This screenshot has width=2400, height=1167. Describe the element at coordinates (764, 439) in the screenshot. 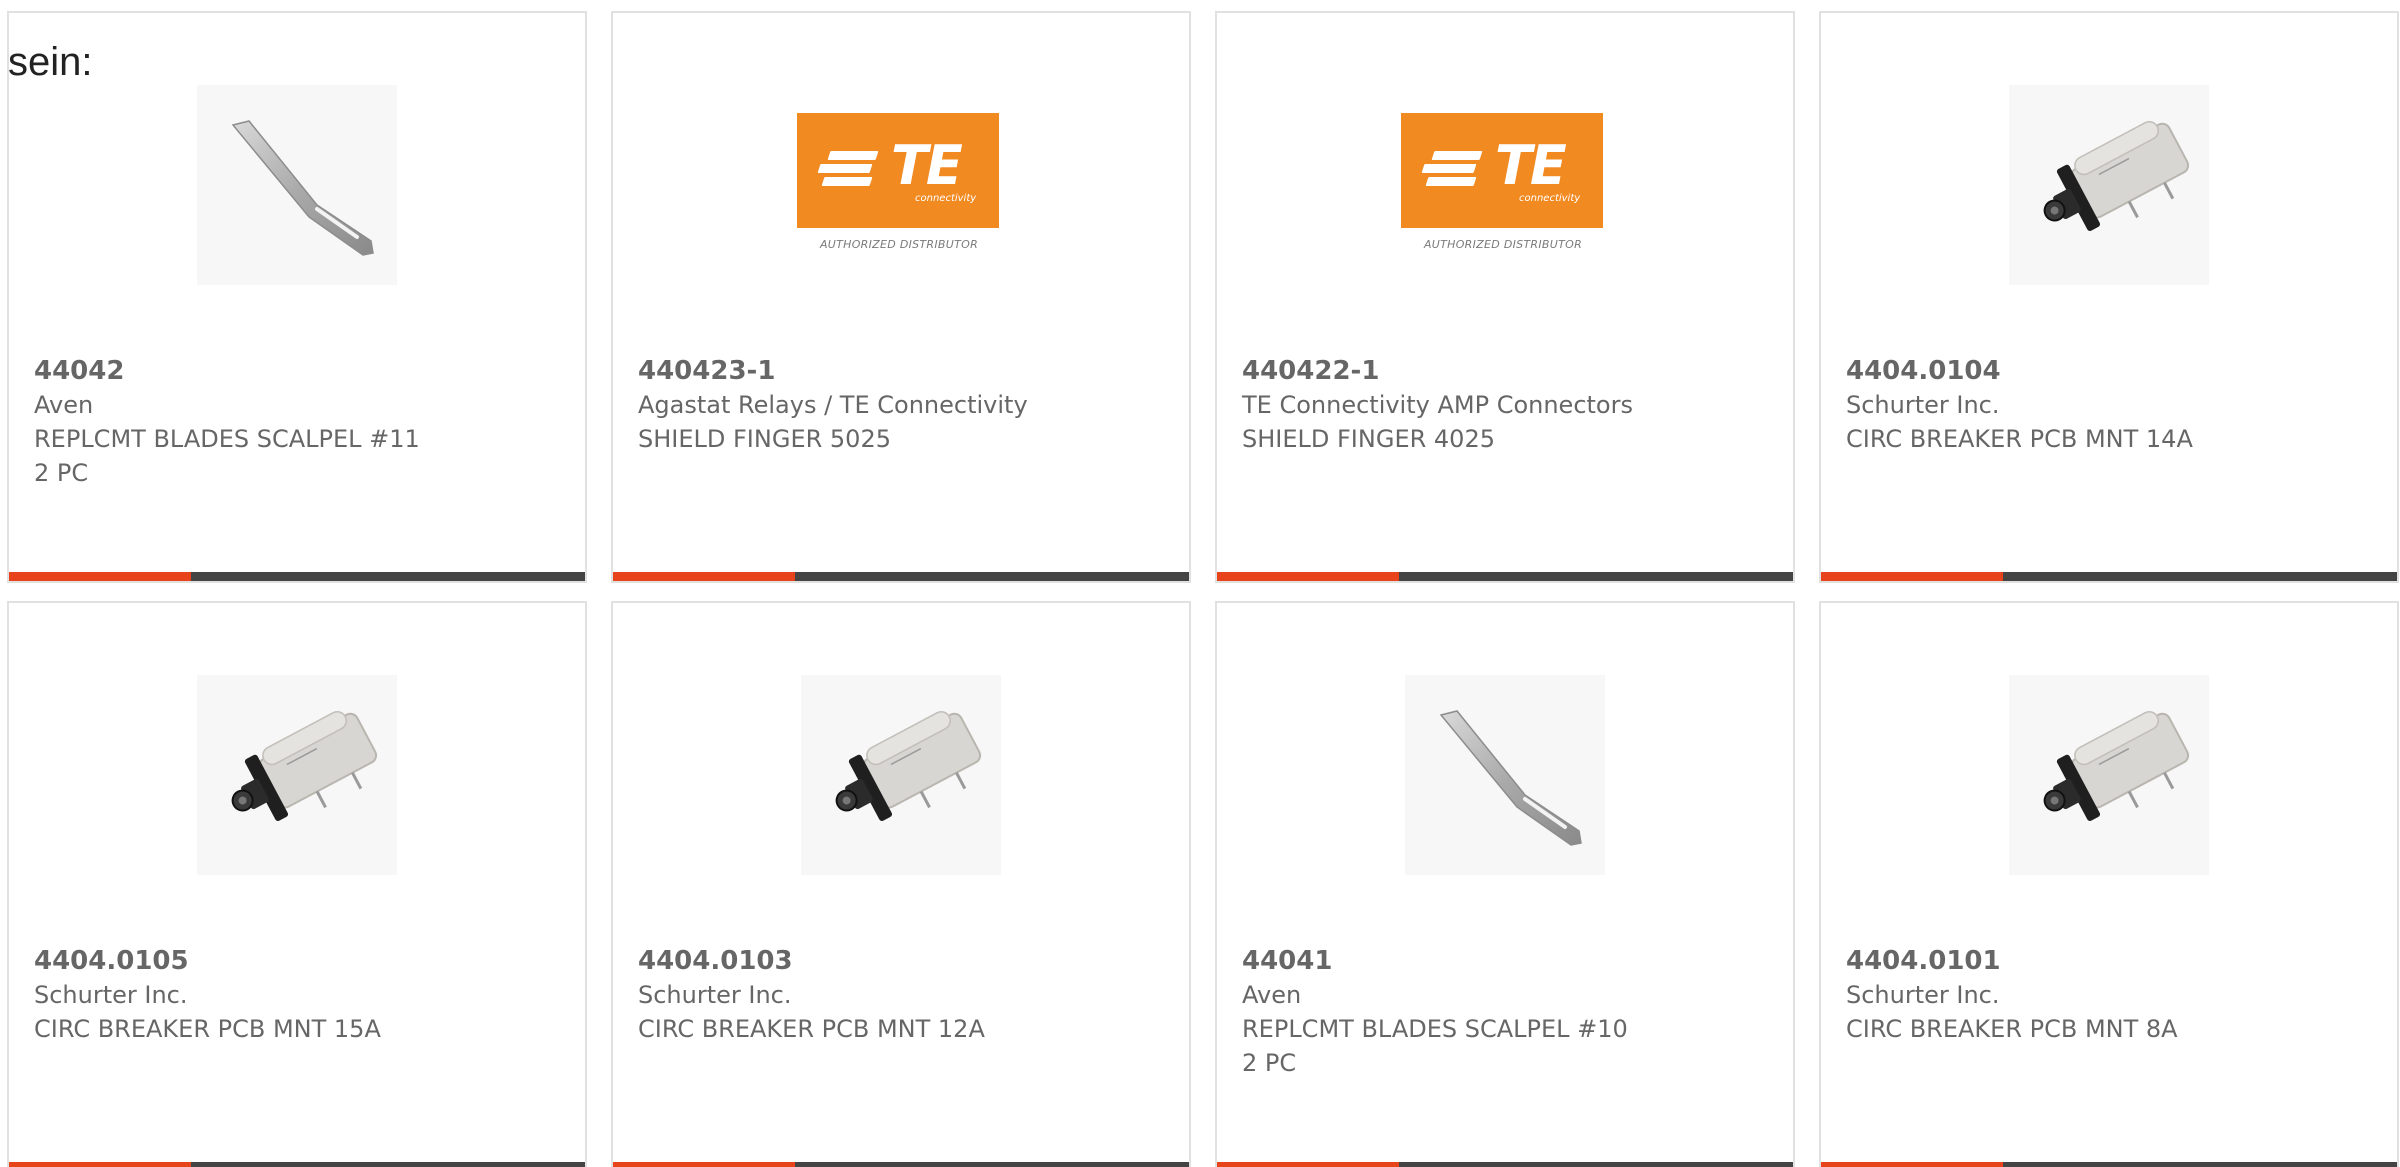

I see `product-description: SHIELD FINGER 5025` at that location.